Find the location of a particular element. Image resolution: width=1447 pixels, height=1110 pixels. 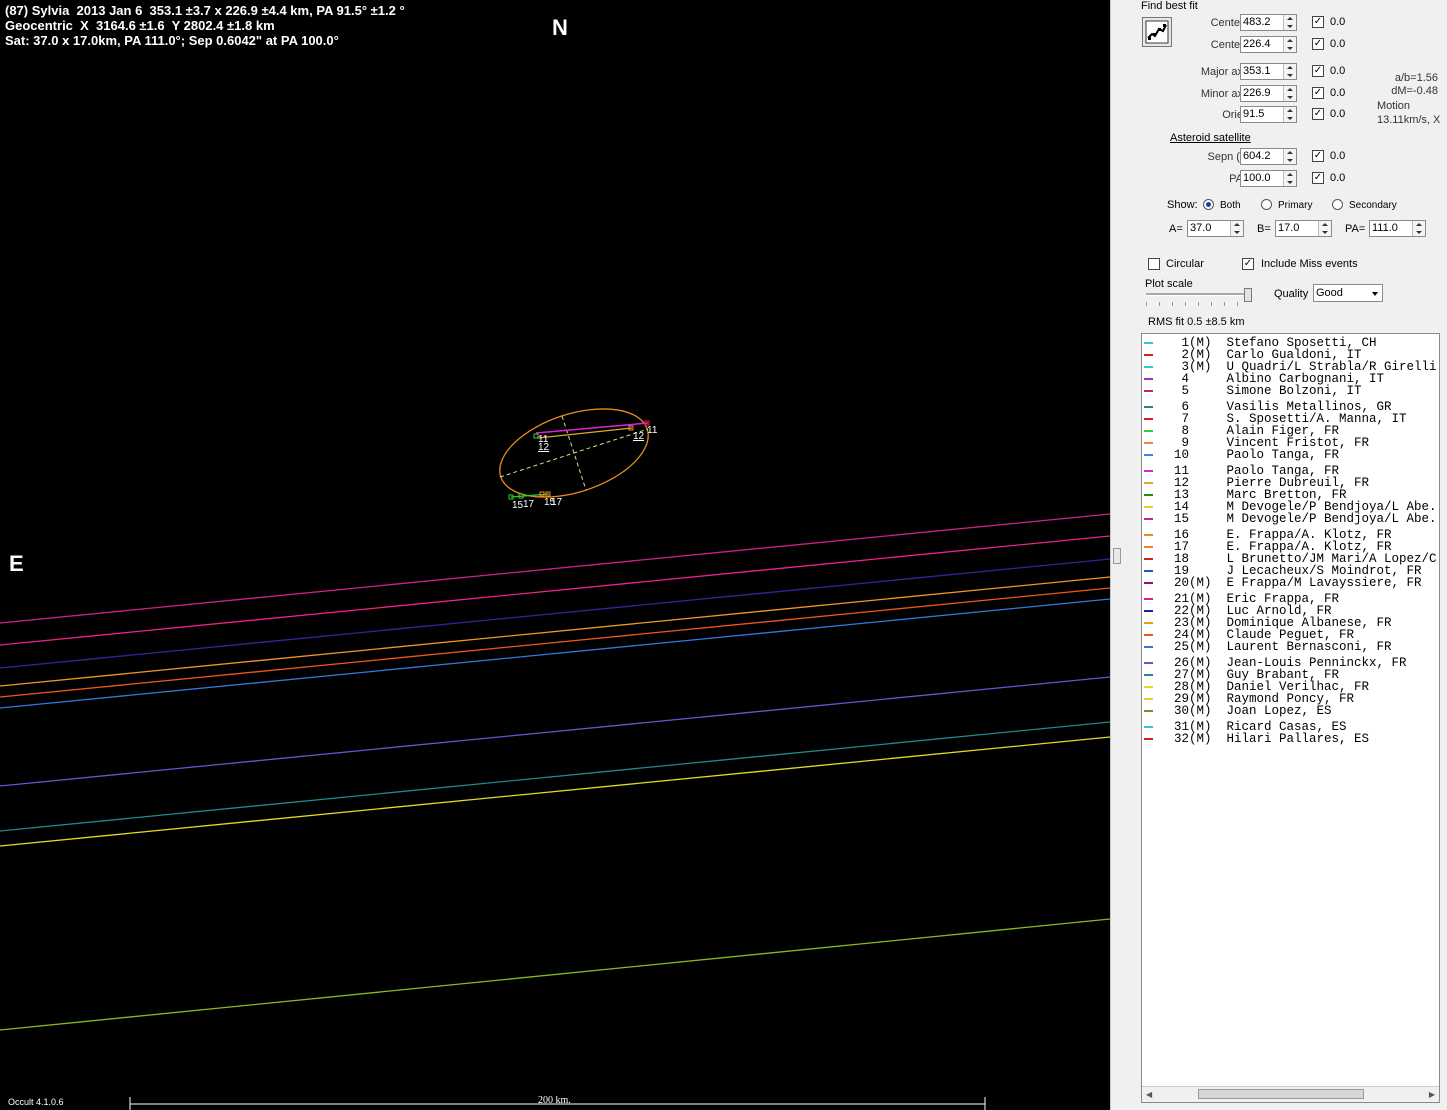

rms-fit: RMS fit 0.5 ±8.5 km is located at coordinates (1196, 322).